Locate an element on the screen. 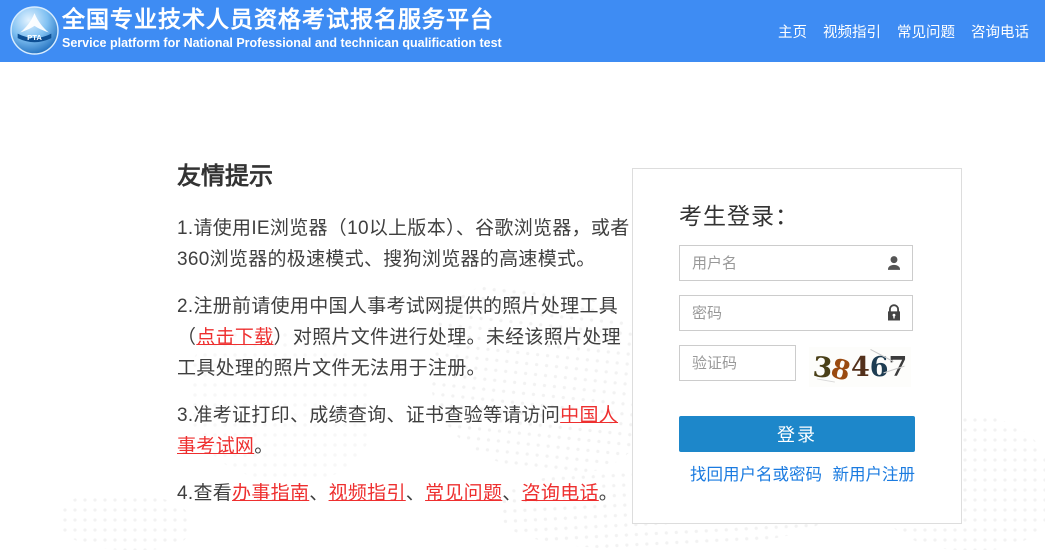 The image size is (1045, 557). pta-logo-icon: PTA is located at coordinates (34, 30).